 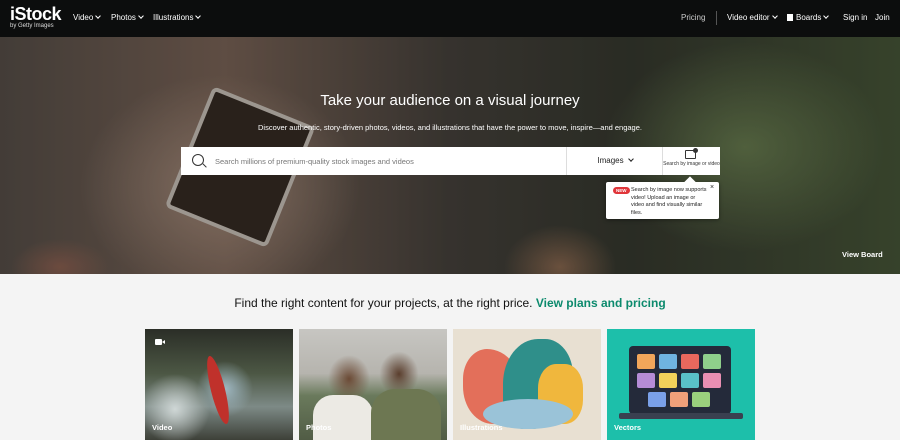 What do you see at coordinates (83, 17) in the screenshot?
I see `nav-video-label: Video` at bounding box center [83, 17].